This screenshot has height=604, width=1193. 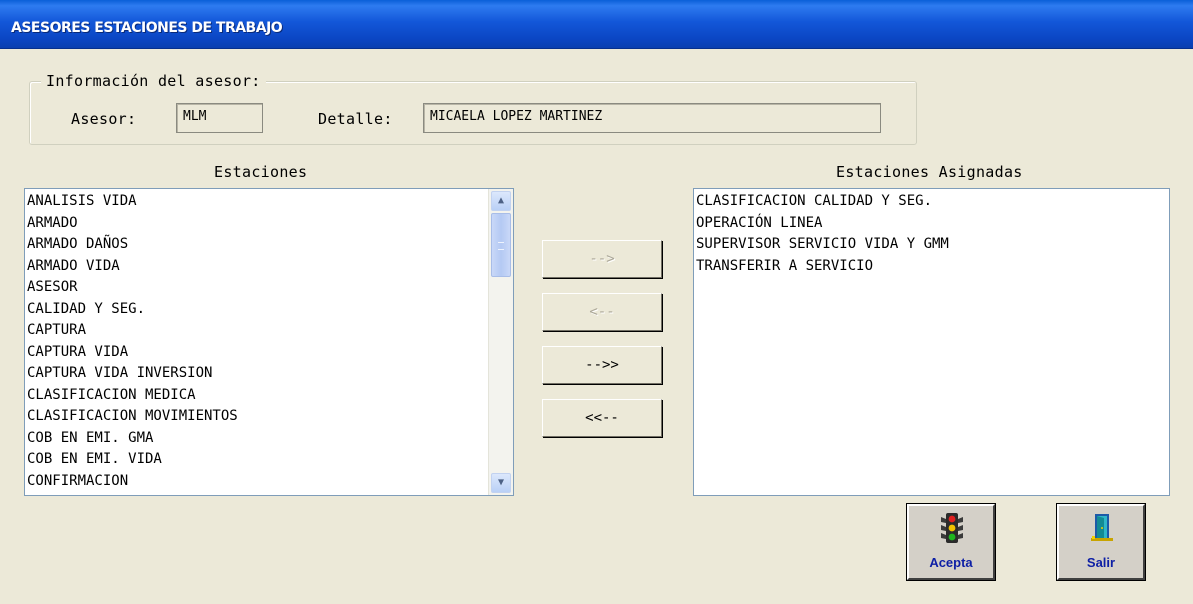 What do you see at coordinates (602, 365) in the screenshot?
I see `add-all-button: -->>` at bounding box center [602, 365].